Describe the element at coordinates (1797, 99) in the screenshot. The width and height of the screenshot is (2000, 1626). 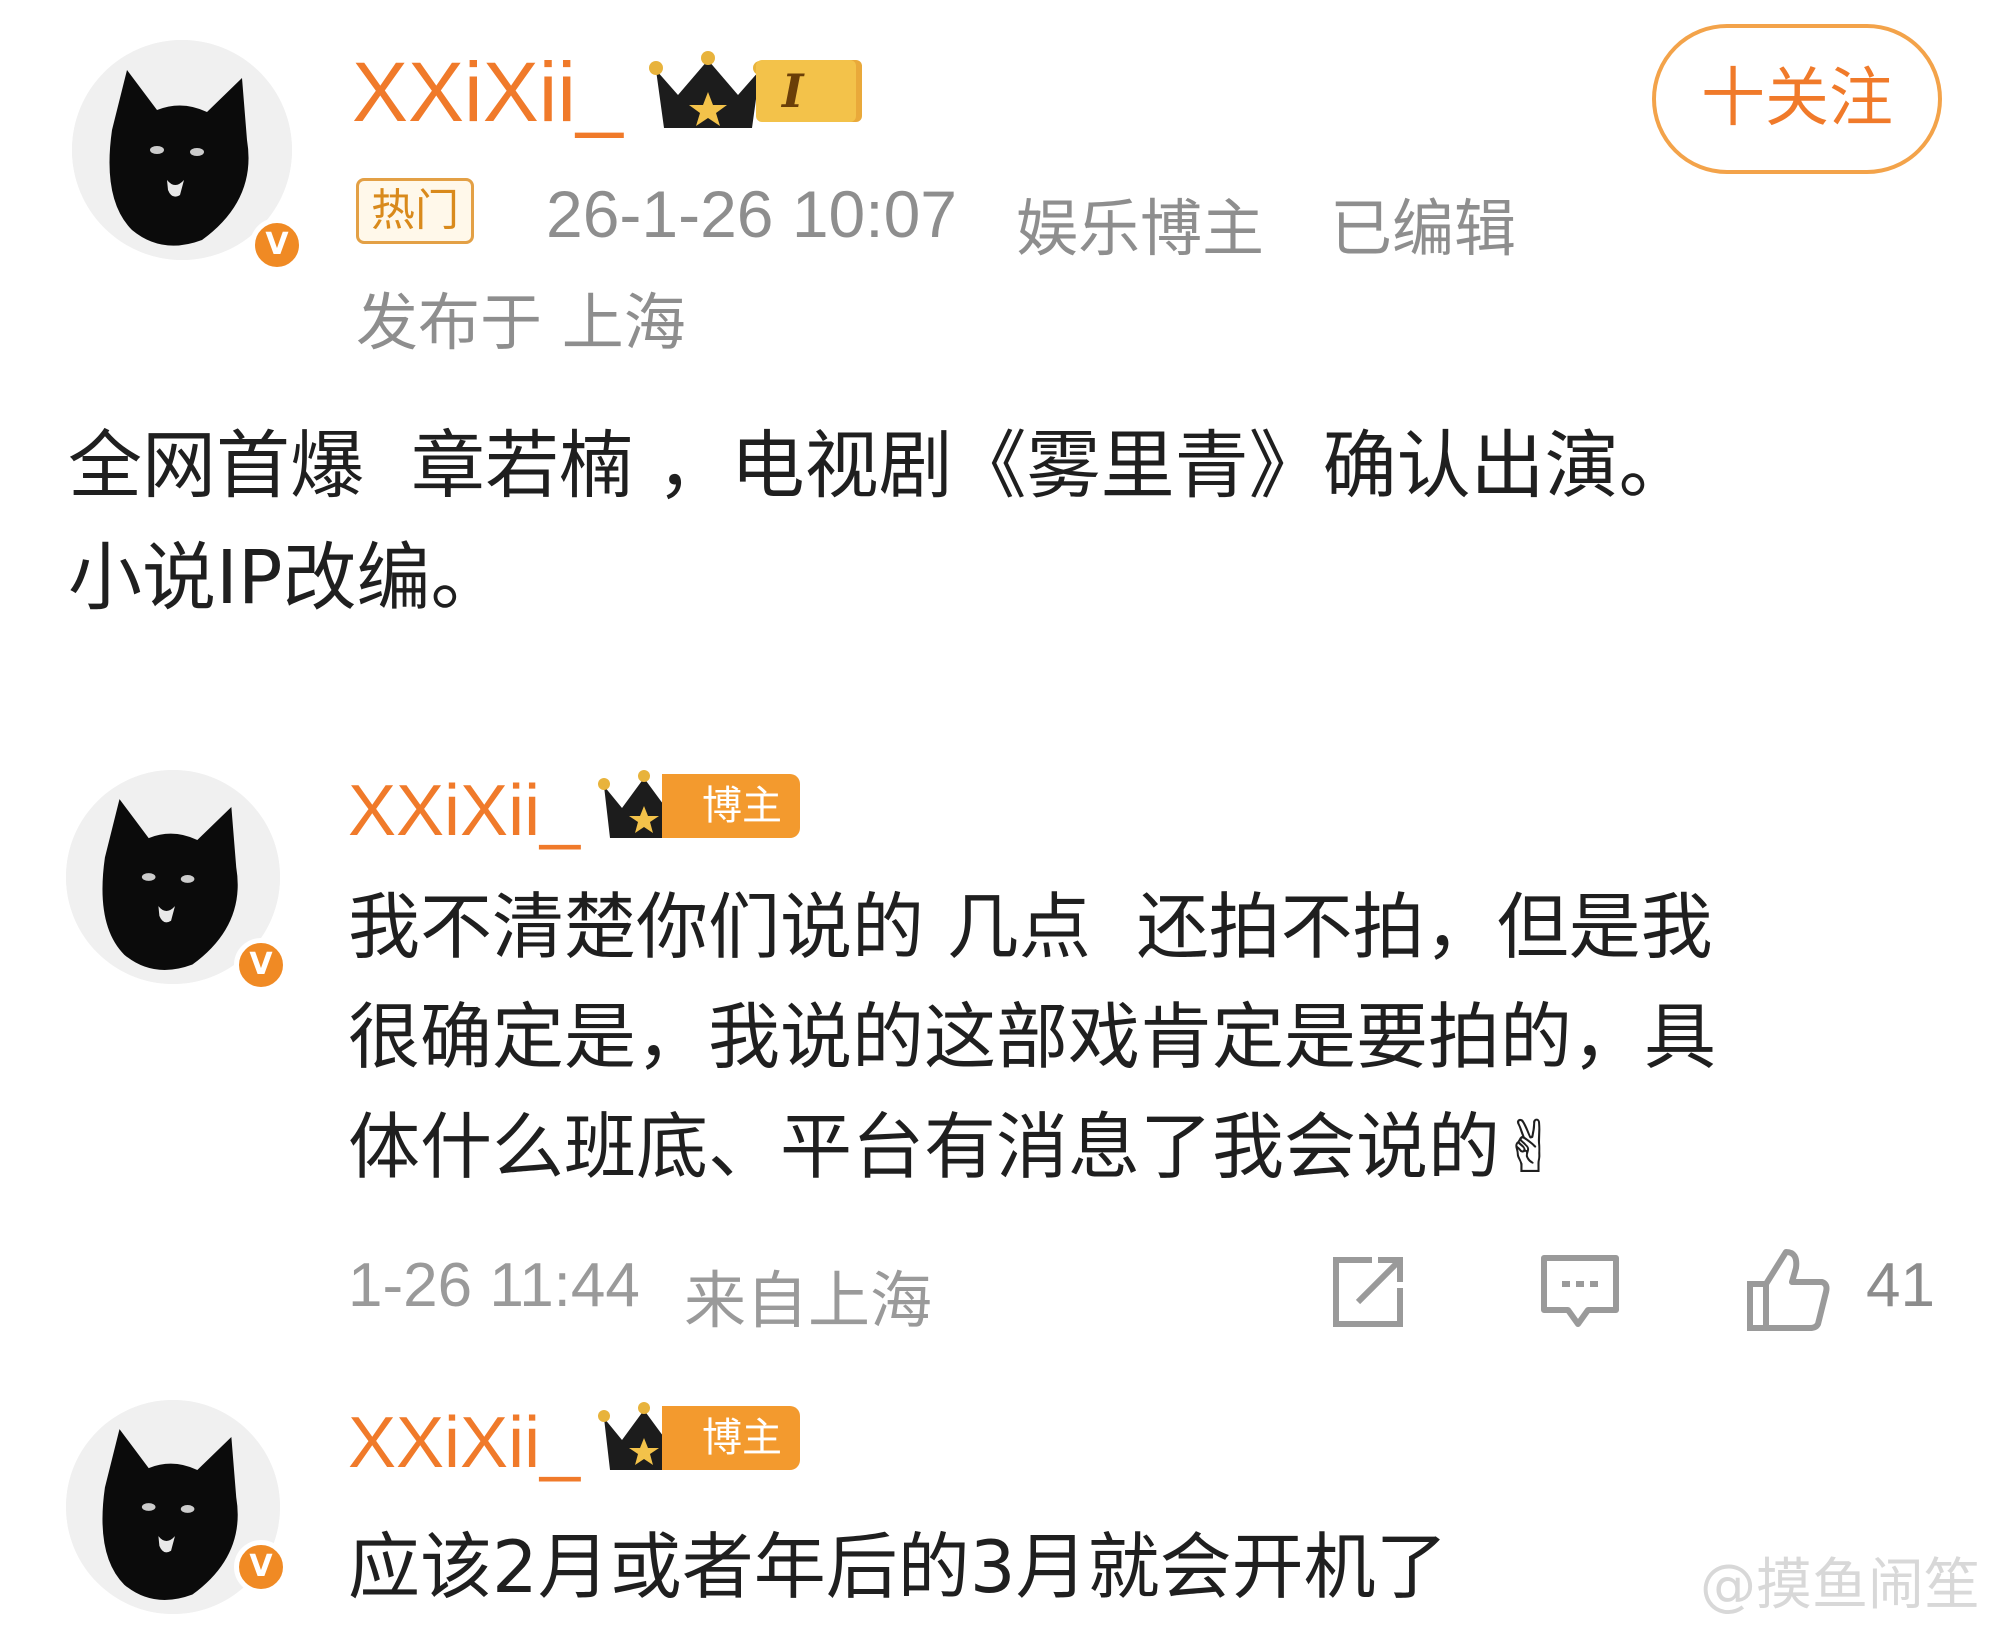
I see `follow-button: 十关注` at that location.